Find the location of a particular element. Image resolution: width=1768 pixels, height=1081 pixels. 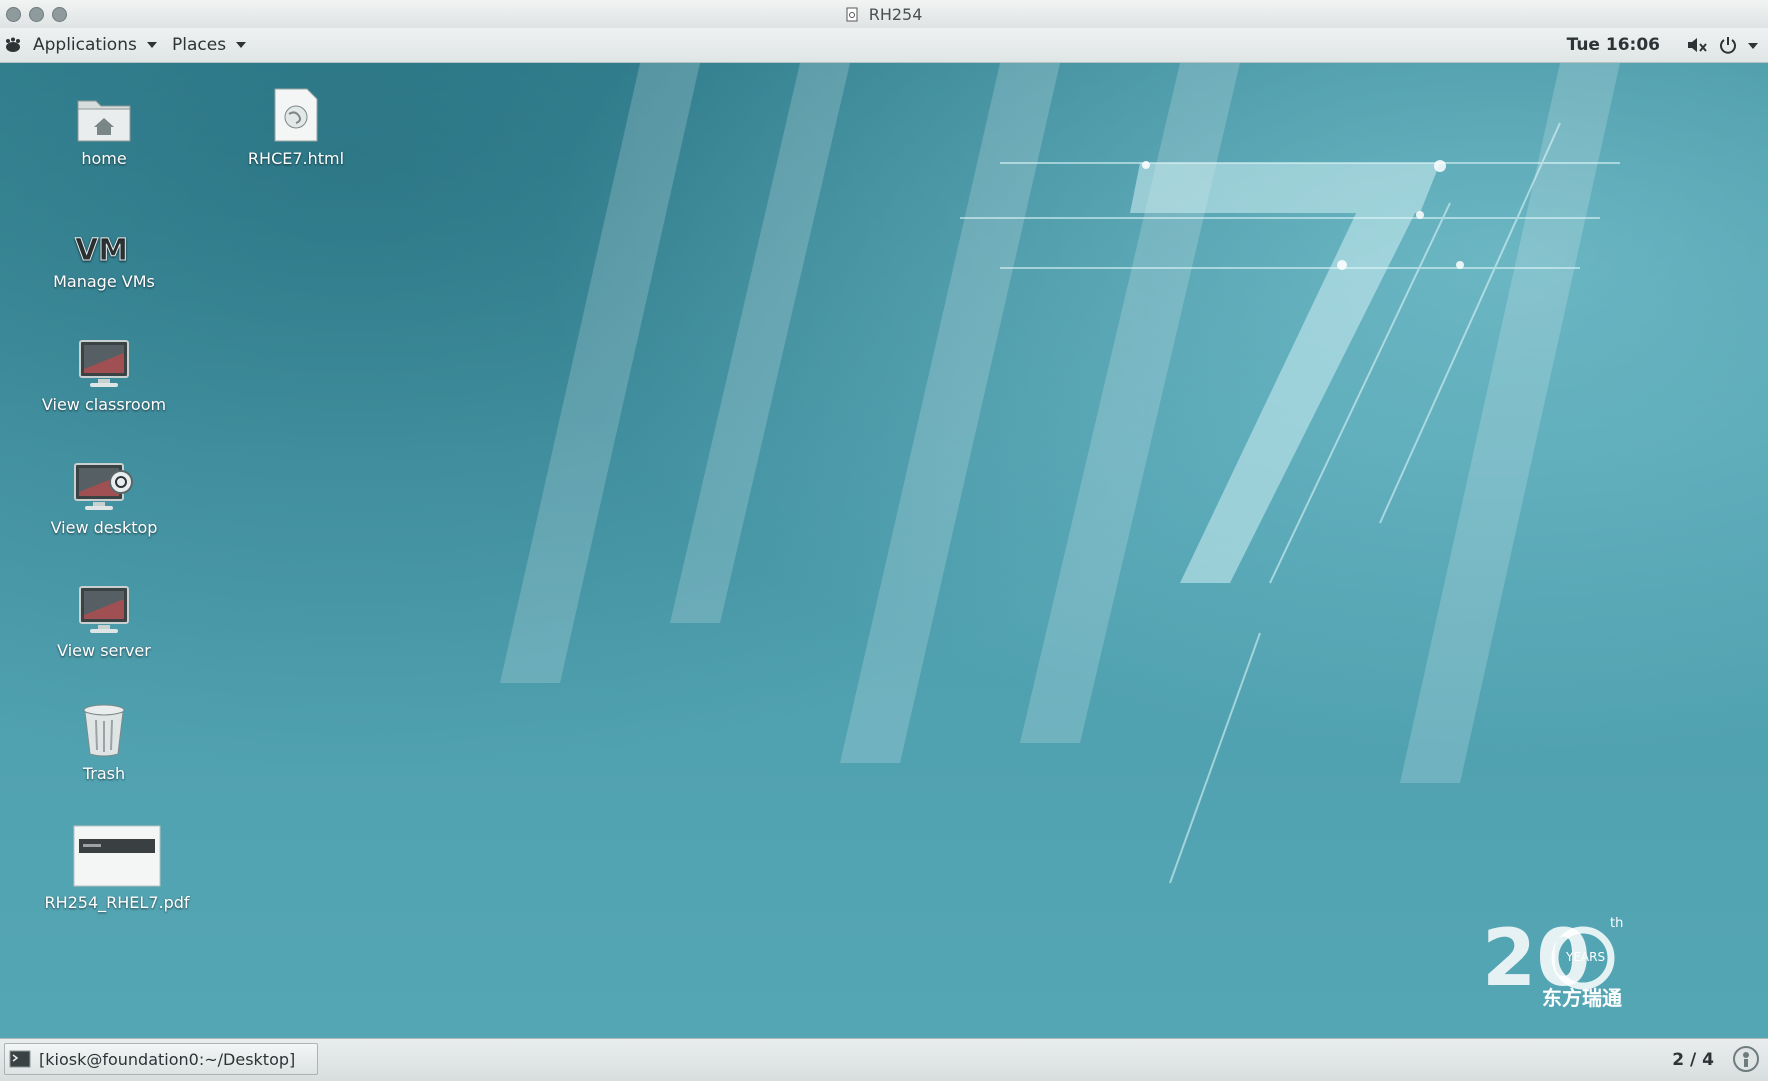

desktop-icon-label: home is located at coordinates (104, 158).